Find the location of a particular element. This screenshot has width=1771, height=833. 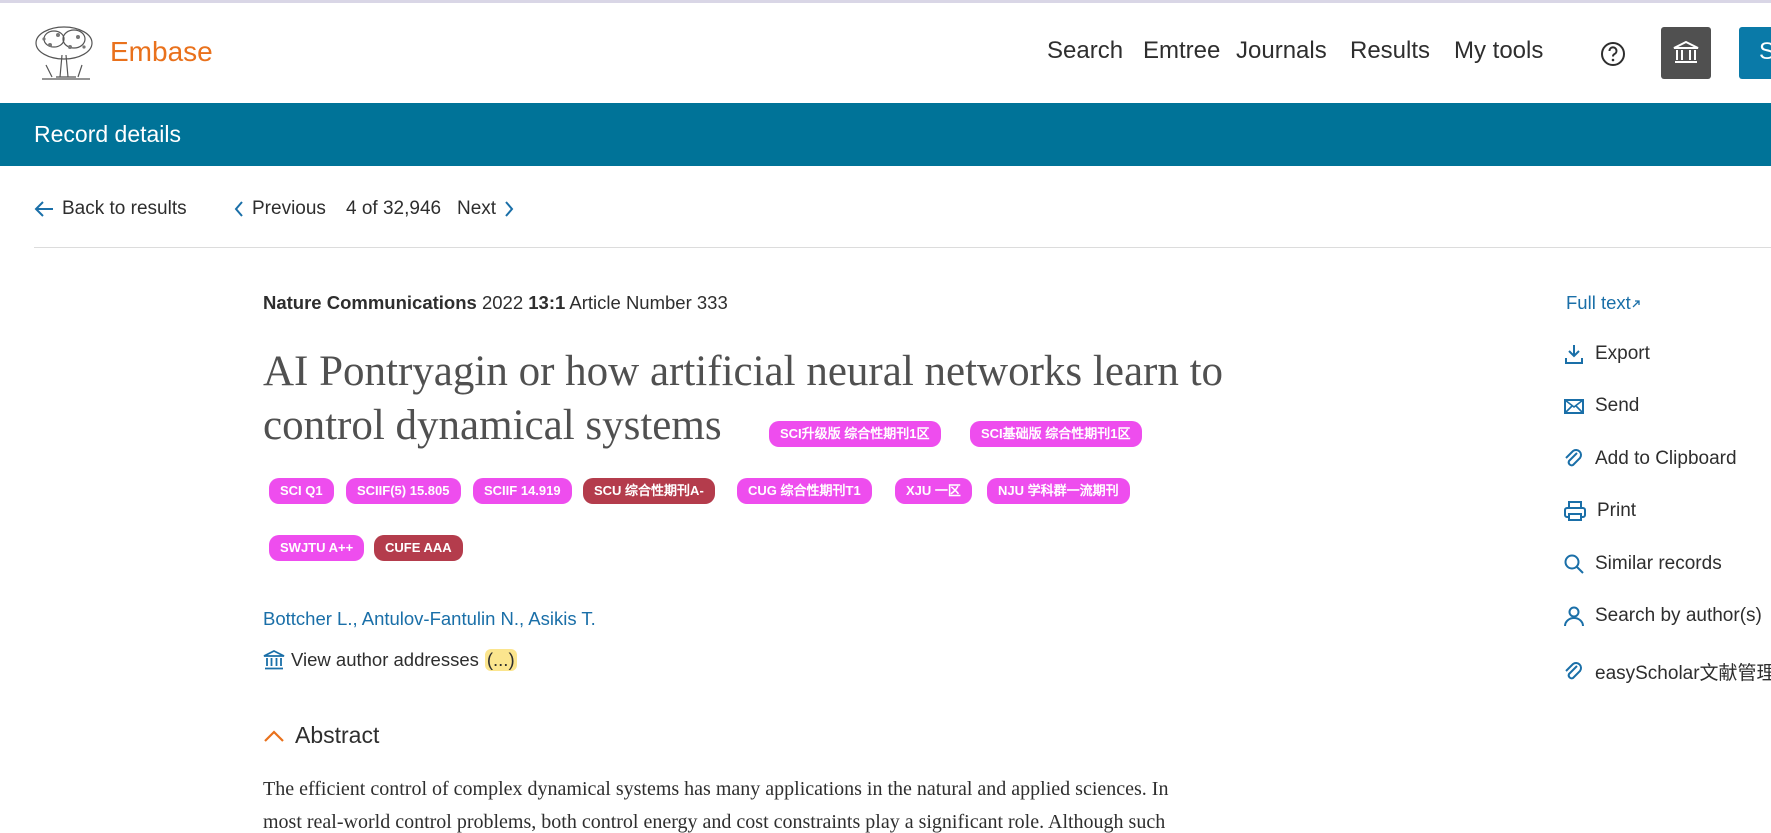

article-number: Article Number 333 is located at coordinates (648, 302).